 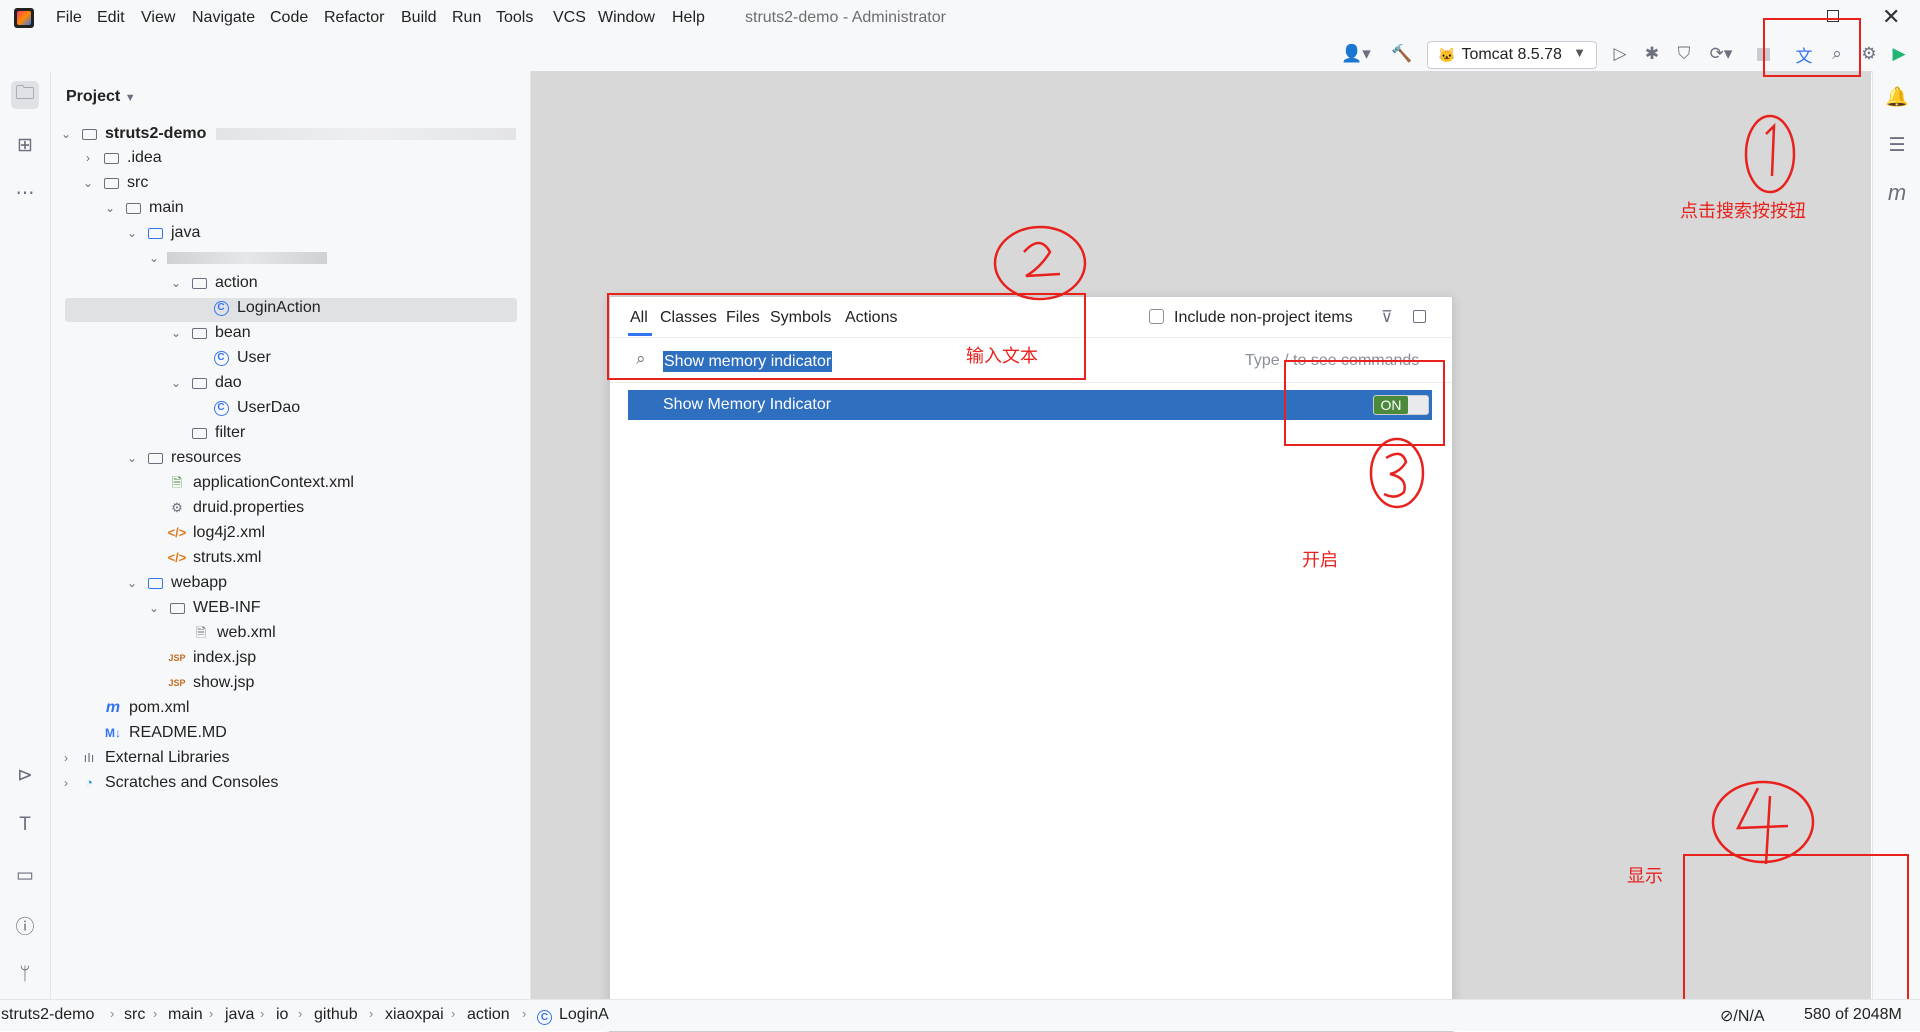 What do you see at coordinates (216, 533) in the screenshot?
I see `tree-item: </> log4j2.xml` at bounding box center [216, 533].